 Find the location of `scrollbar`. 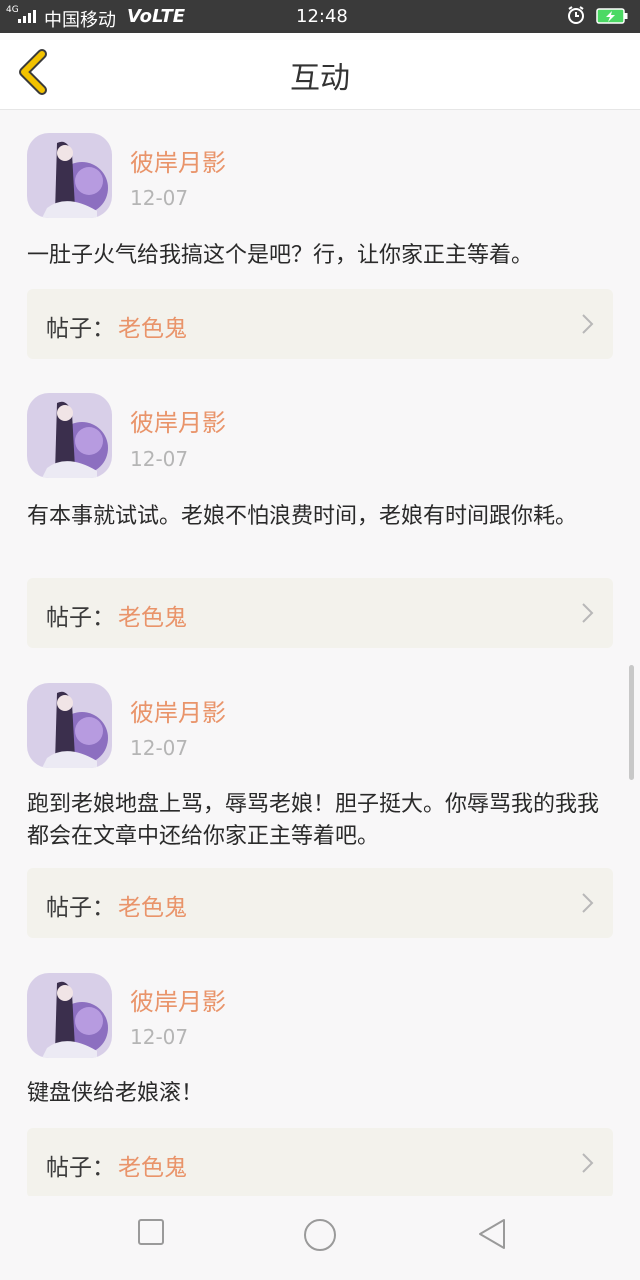

scrollbar is located at coordinates (631, 722).